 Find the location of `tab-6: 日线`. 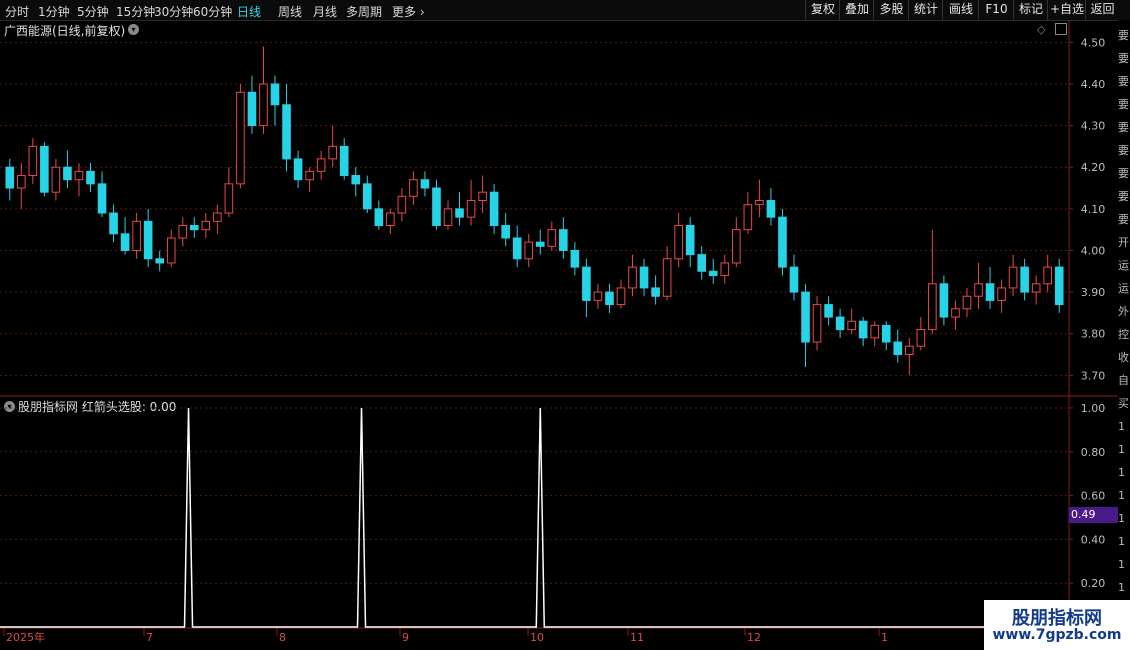

tab-6: 日线 is located at coordinates (249, 11).